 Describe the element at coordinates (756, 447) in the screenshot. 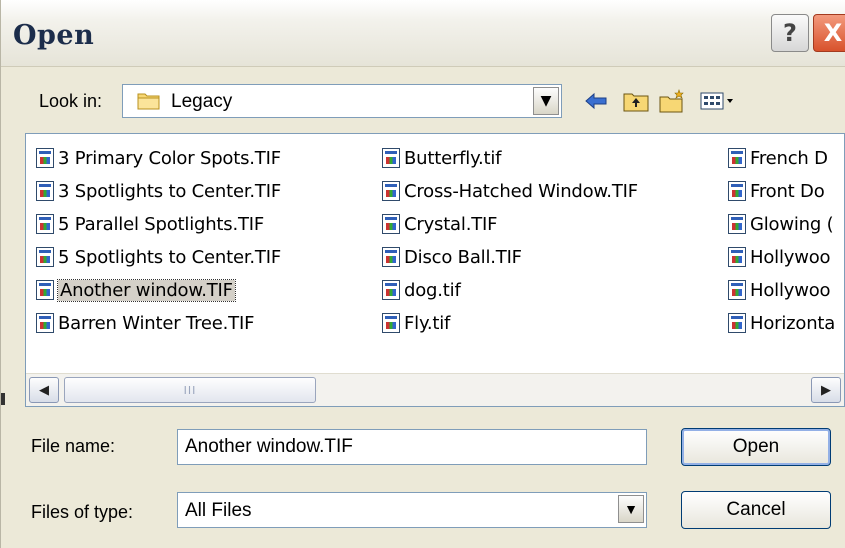

I see `open-button: Open` at that location.